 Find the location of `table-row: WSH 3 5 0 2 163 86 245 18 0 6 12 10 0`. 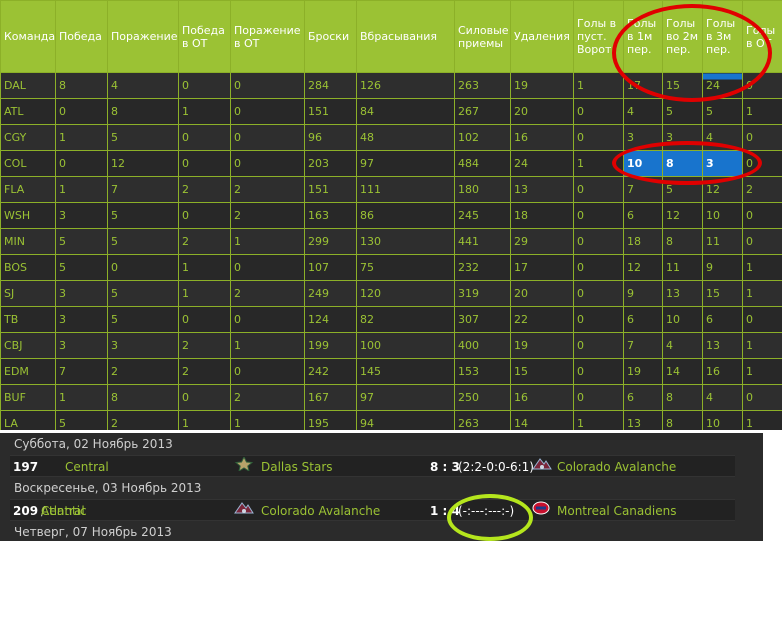

table-row: WSH 3 5 0 2 163 86 245 18 0 6 12 10 0 is located at coordinates (391, 215).